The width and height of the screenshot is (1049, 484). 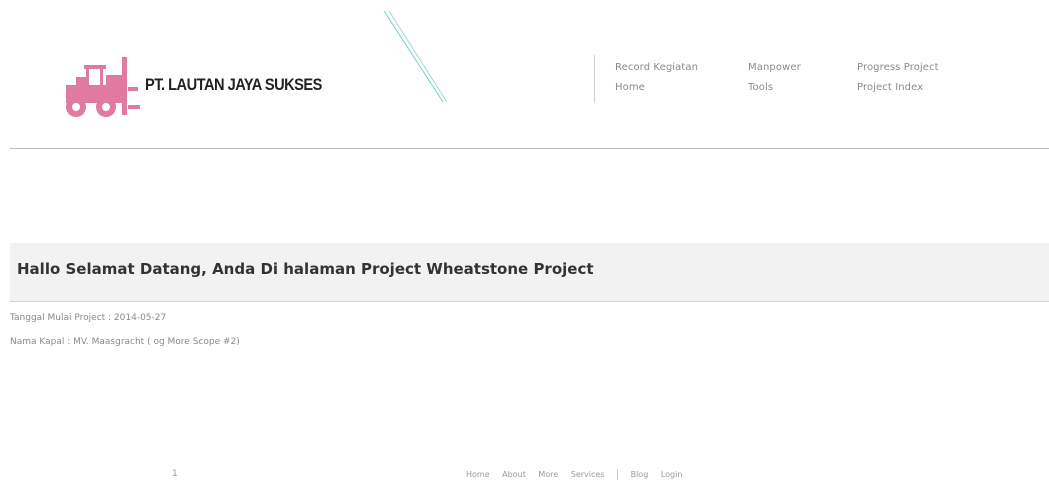 I want to click on nav-divider, so click(x=594, y=79).